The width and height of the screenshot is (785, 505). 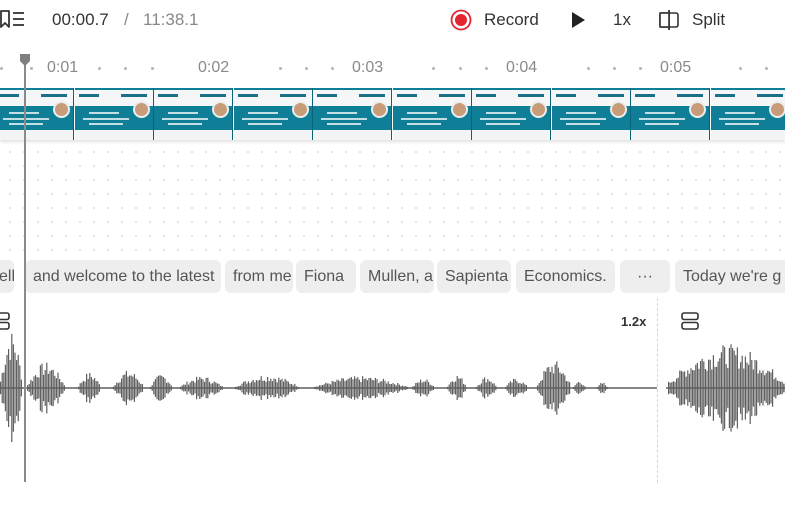 What do you see at coordinates (578, 20) in the screenshot?
I see `play-icon` at bounding box center [578, 20].